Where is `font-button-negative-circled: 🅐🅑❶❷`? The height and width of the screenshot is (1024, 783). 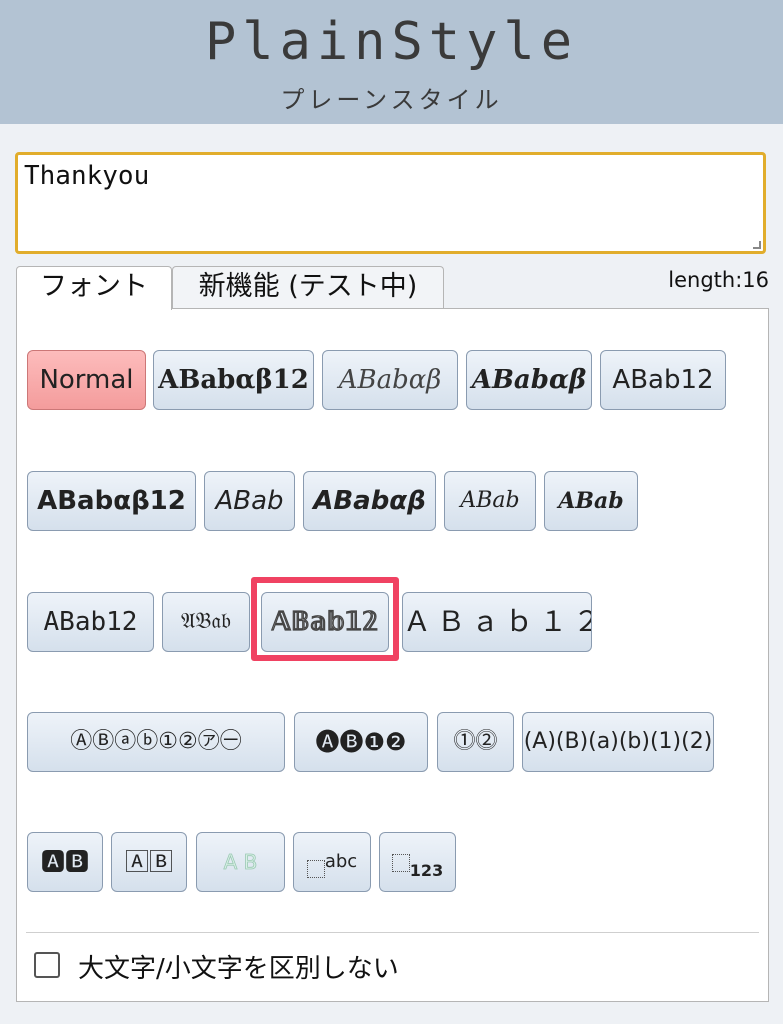 font-button-negative-circled: 🅐🅑❶❷ is located at coordinates (361, 742).